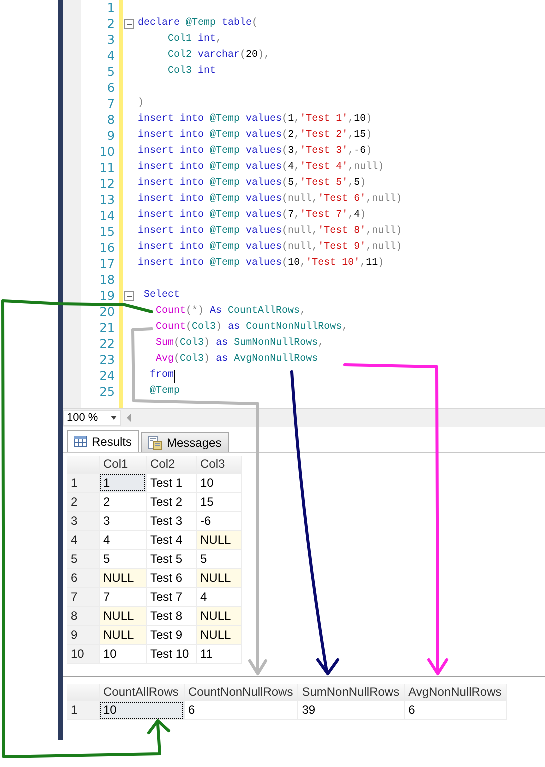  What do you see at coordinates (255, 119) in the screenshot?
I see `code-line: insert into @Temp values(1,'Test 1',10)` at bounding box center [255, 119].